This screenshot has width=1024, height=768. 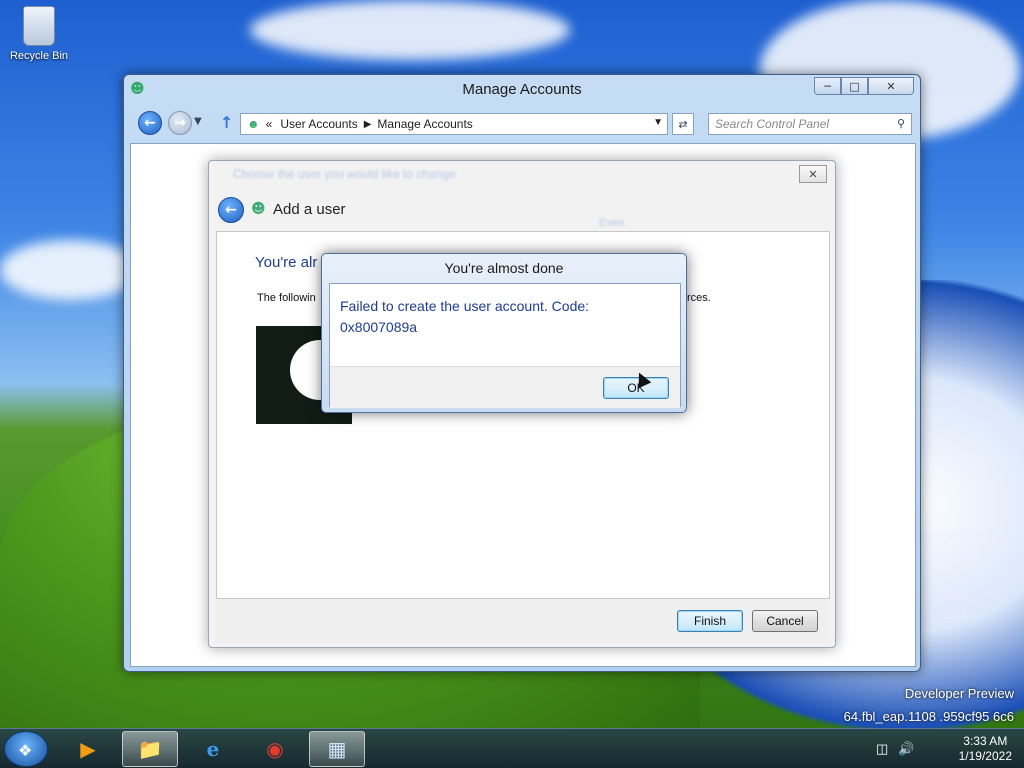 I want to click on watermark-text: nt or, so click(x=951, y=594).